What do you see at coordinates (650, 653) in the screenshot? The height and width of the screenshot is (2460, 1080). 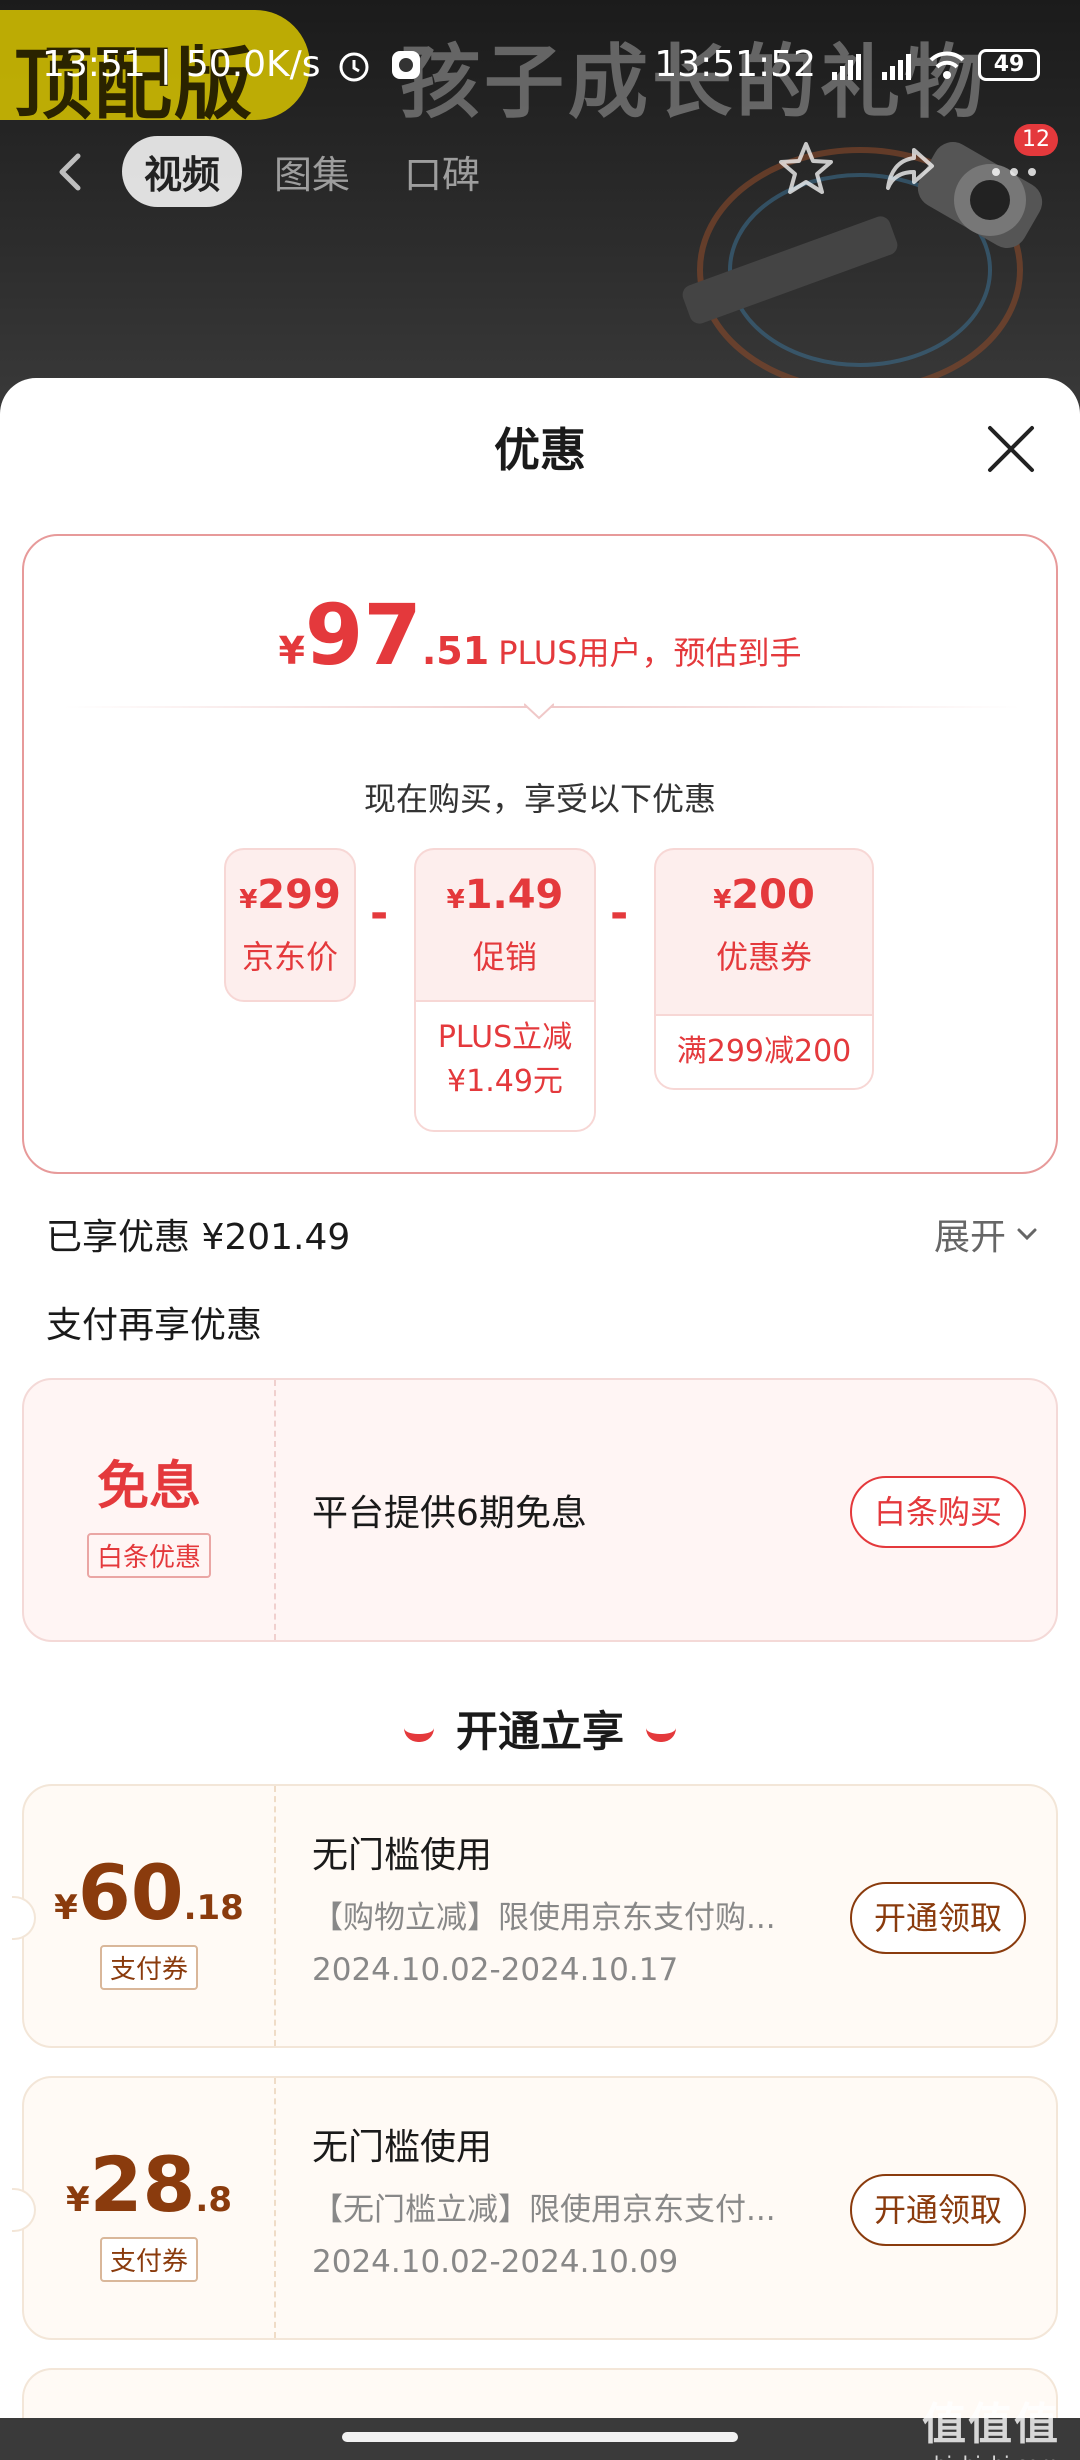 I see `estimate-label: PLUS用户，预估到手` at bounding box center [650, 653].